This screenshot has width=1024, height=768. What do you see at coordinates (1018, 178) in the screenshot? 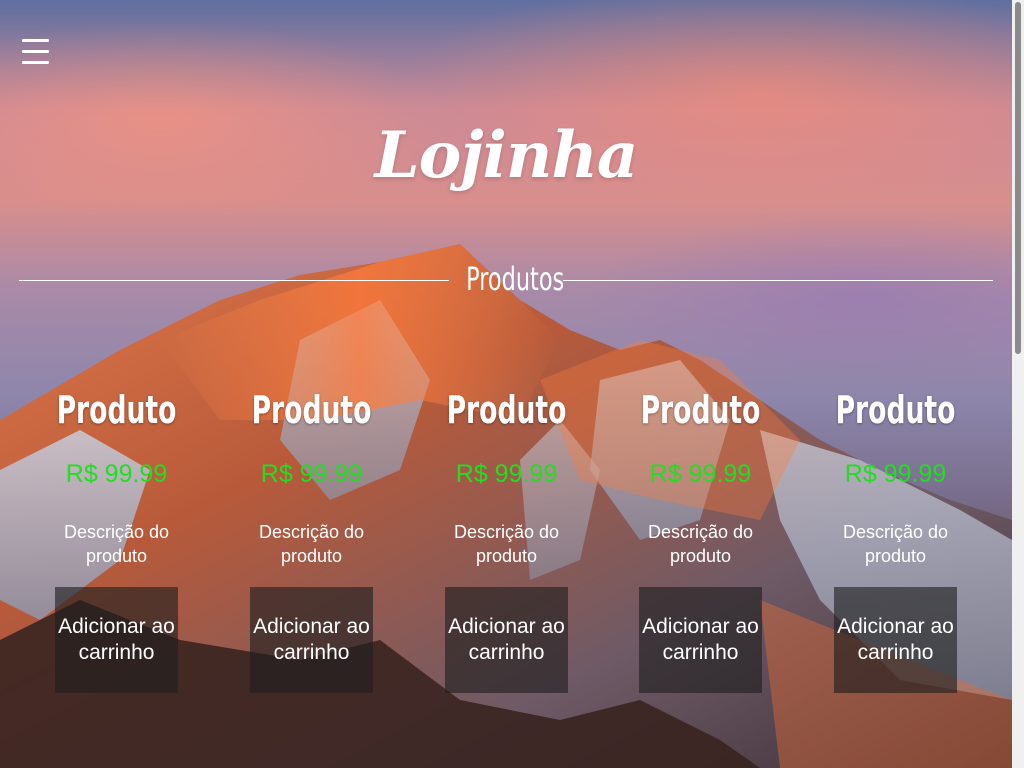
I see `scrollbar-thumb` at bounding box center [1018, 178].